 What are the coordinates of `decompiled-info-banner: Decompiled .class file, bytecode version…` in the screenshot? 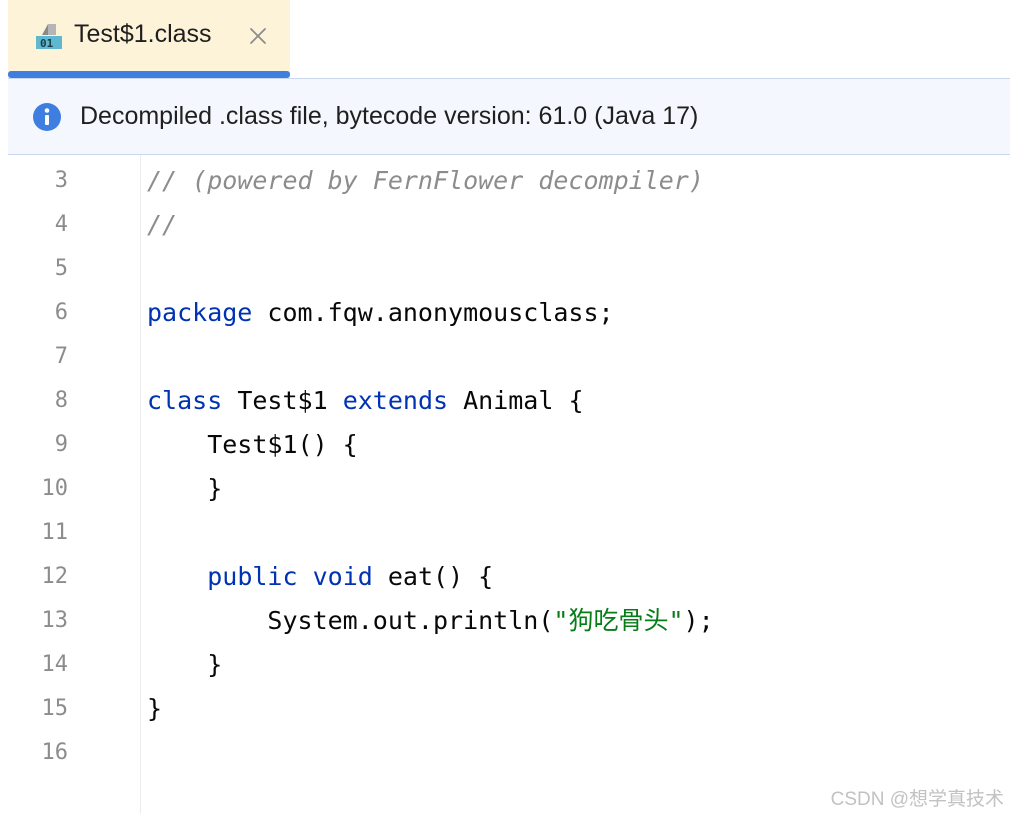 It's located at (509, 116).